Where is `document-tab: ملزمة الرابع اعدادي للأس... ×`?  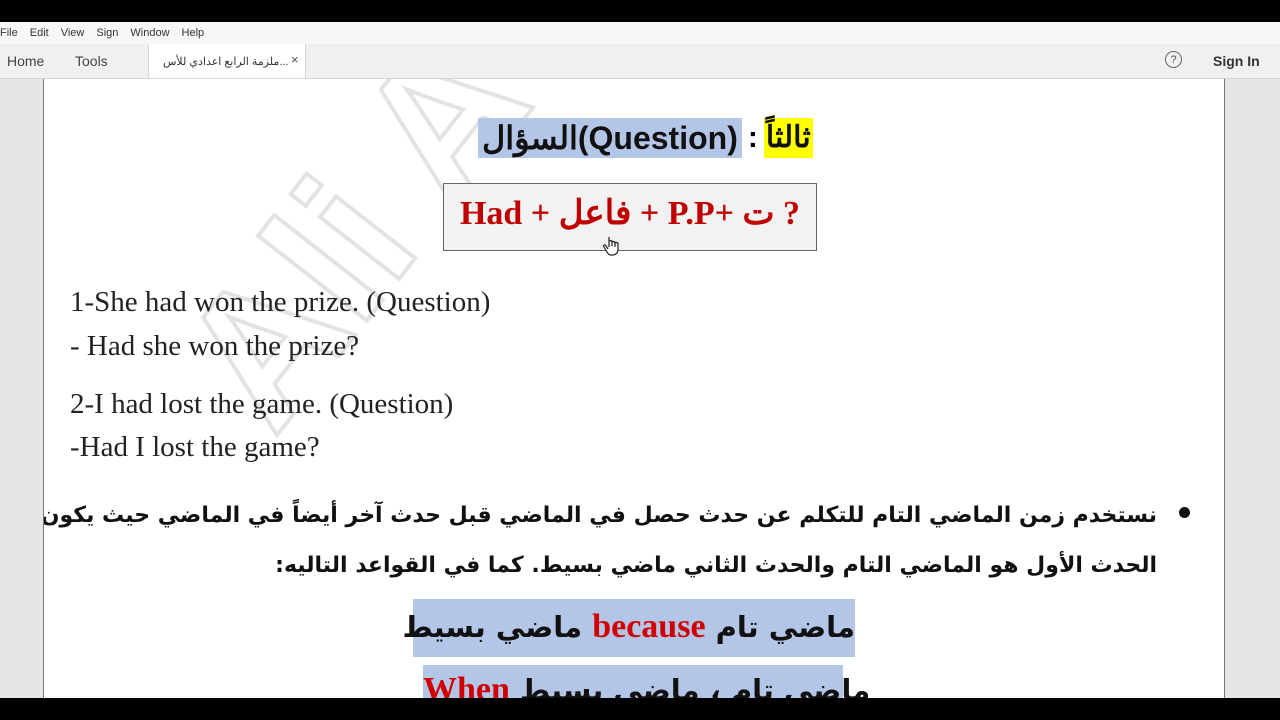 document-tab: ملزمة الرابع اعدادي للأس... × is located at coordinates (227, 61).